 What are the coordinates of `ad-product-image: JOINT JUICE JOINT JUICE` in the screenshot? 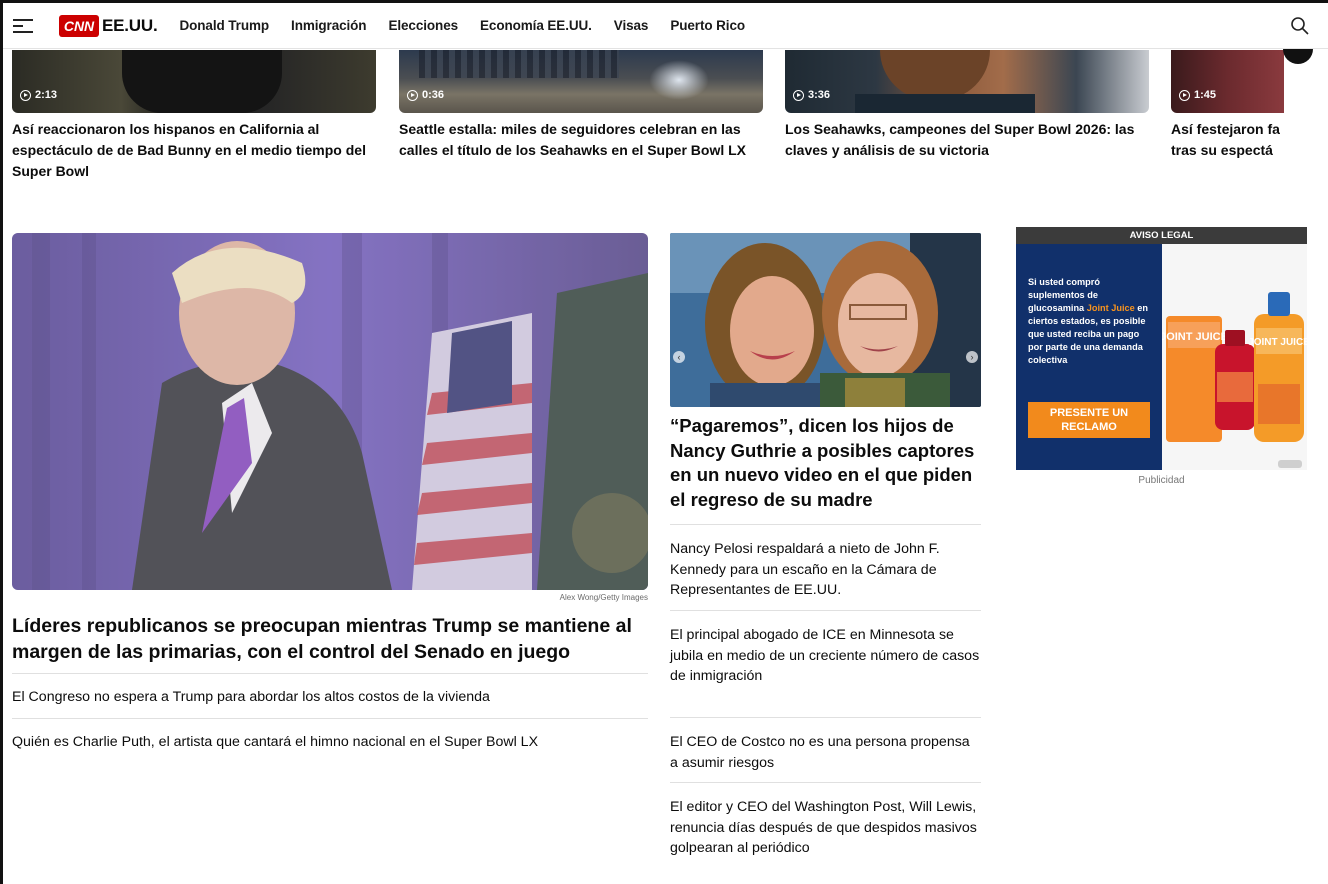 It's located at (1234, 357).